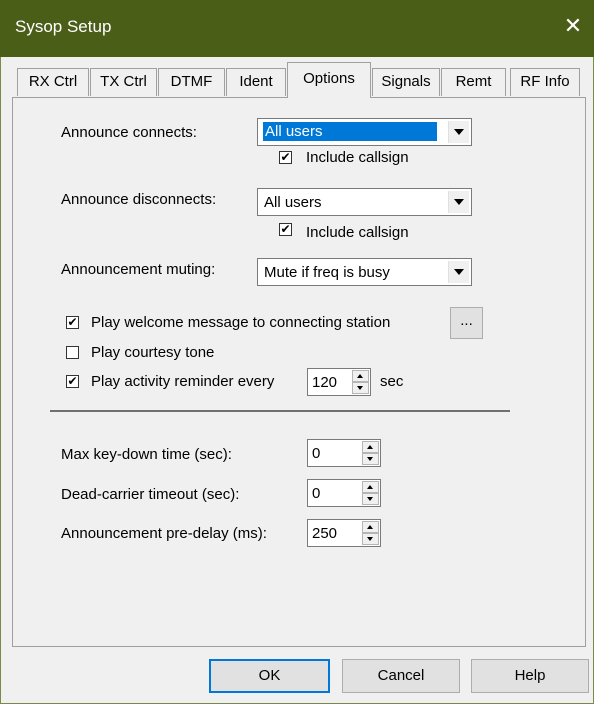 The height and width of the screenshot is (704, 594). Describe the element at coordinates (146, 454) in the screenshot. I see `max-keydown-label: Max key-down time (sec):` at that location.